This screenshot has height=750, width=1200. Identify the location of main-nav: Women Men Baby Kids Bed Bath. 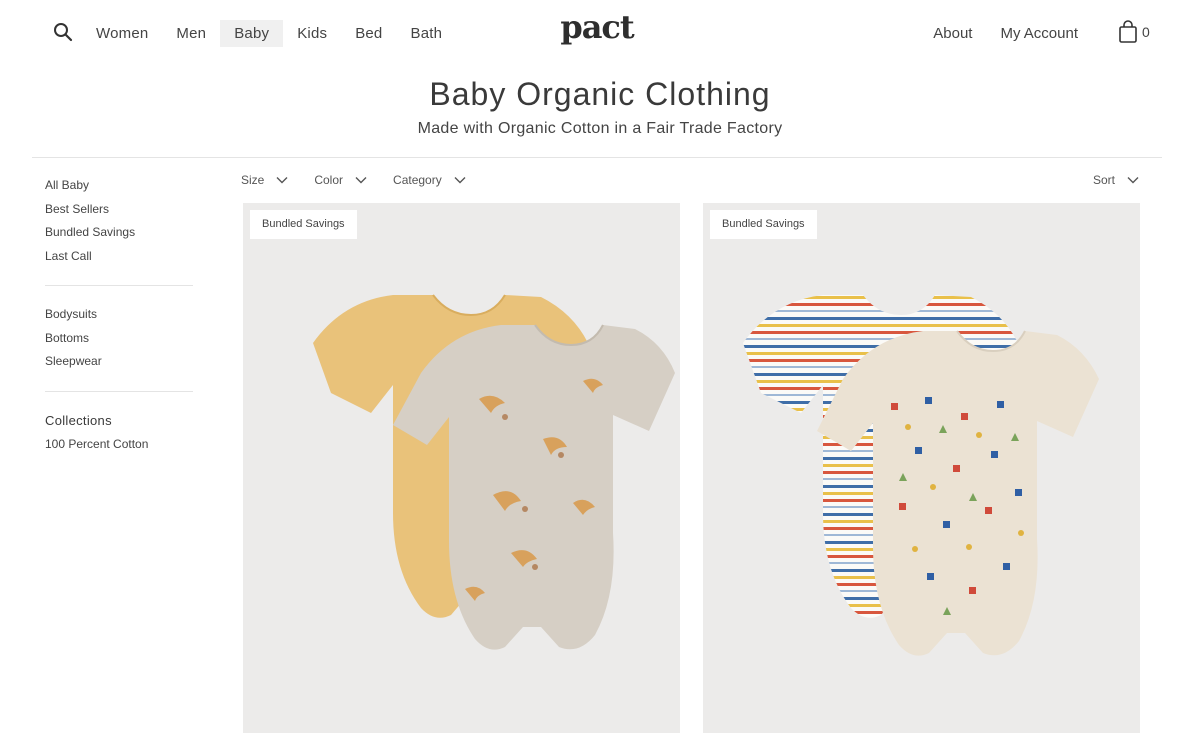
(269, 33).